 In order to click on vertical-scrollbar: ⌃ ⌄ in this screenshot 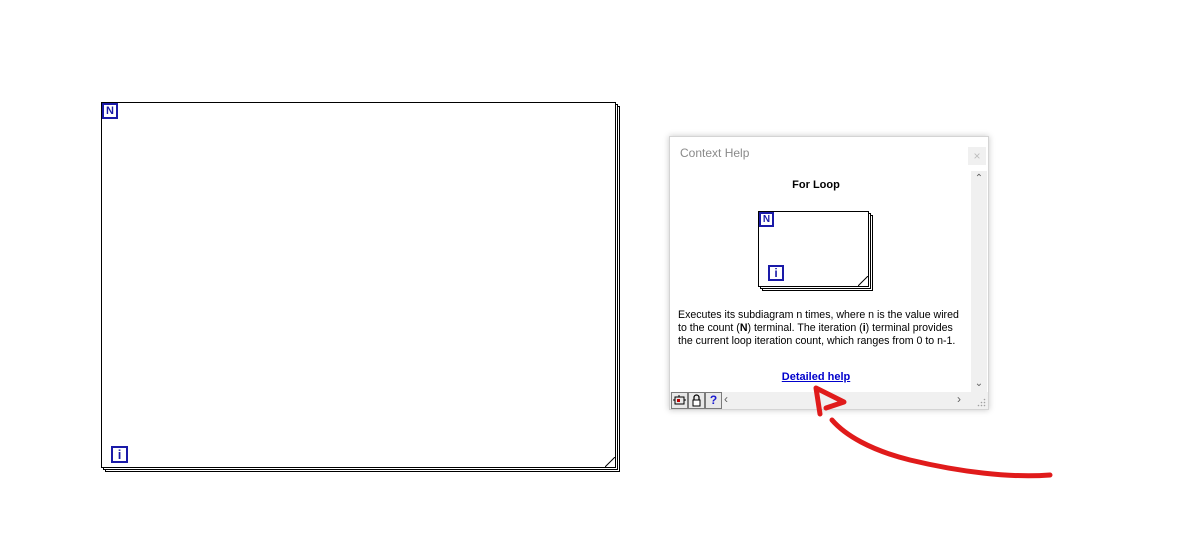, I will do `click(979, 281)`.